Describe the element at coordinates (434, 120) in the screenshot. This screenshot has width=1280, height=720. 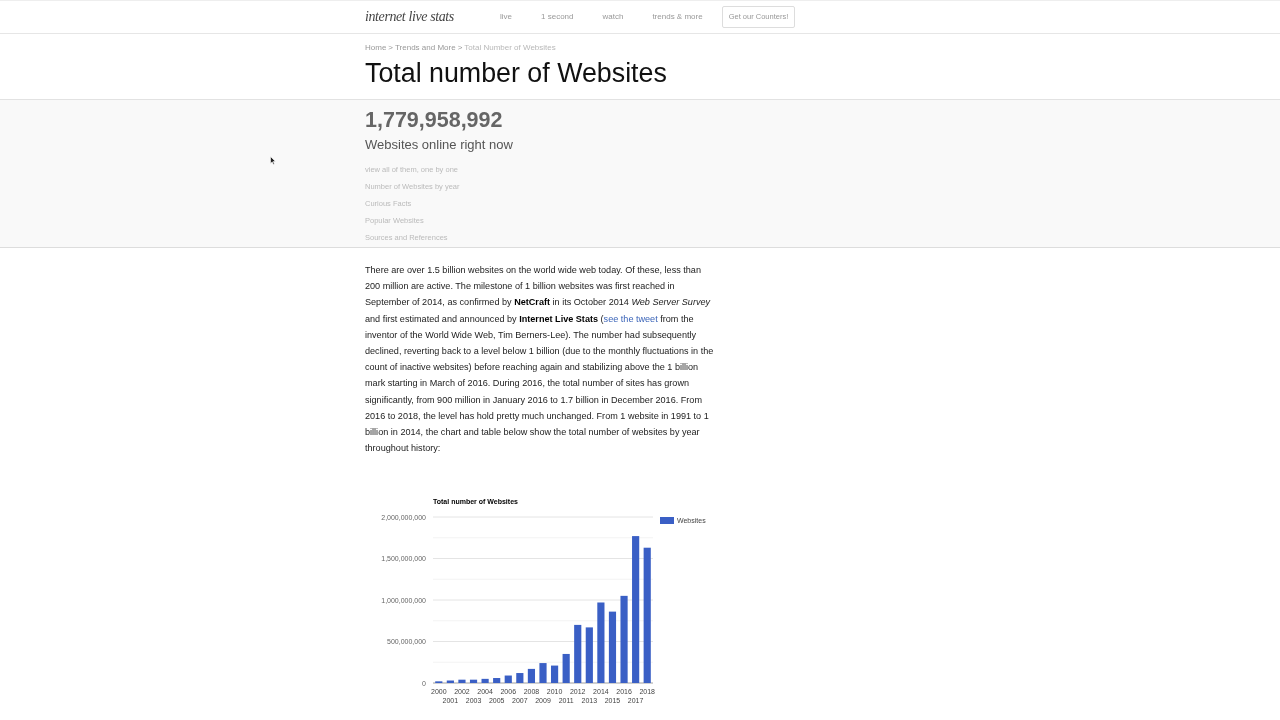
I see `website-counter: 1,779,958,992` at that location.